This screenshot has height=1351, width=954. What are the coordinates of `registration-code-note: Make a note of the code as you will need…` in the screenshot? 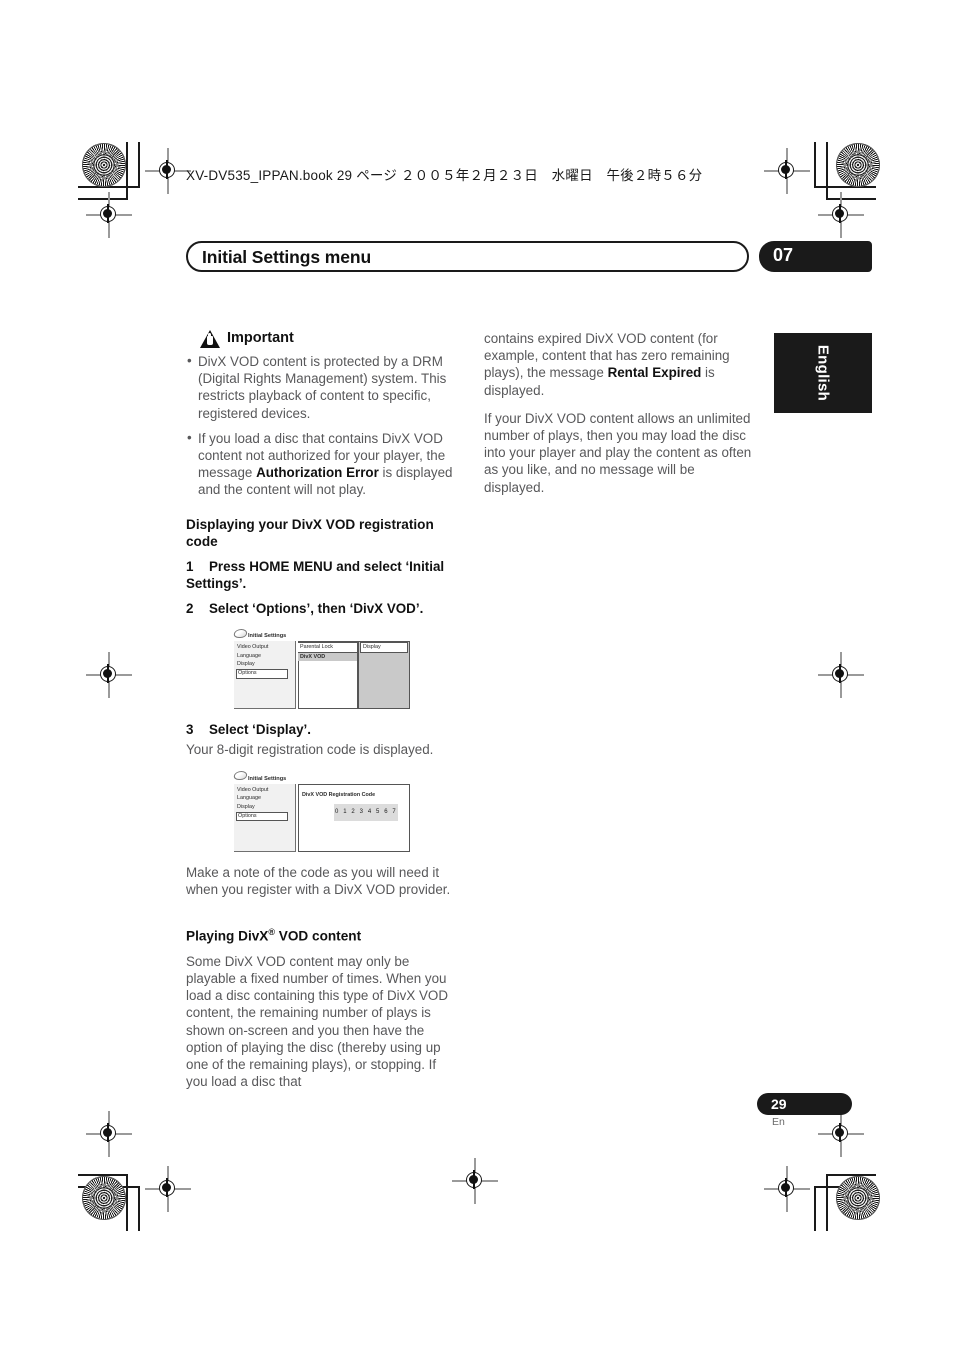 It's located at (318, 881).